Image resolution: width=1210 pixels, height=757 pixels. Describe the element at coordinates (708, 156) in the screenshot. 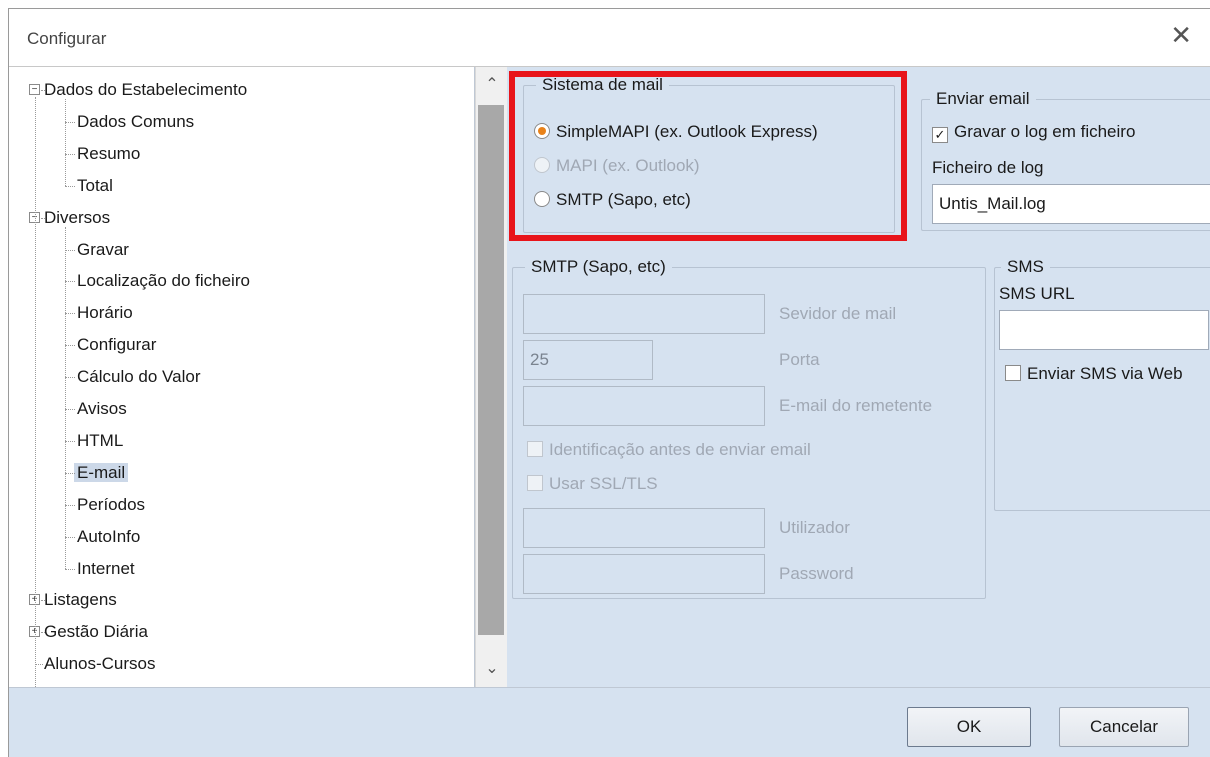

I see `highlight-frame` at that location.